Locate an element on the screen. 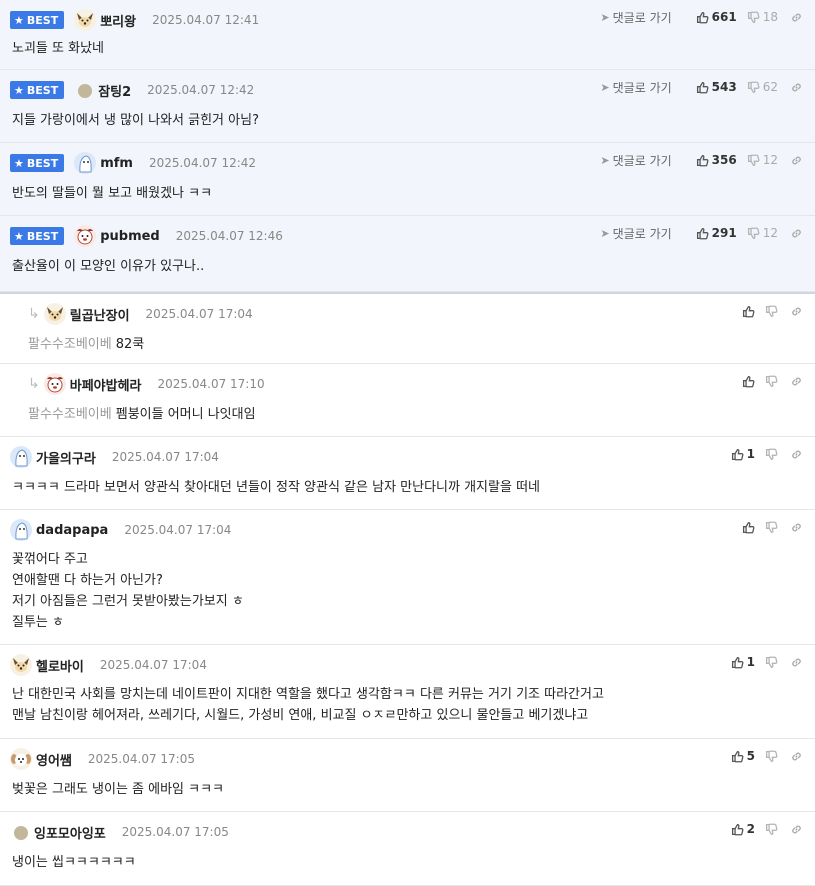 The width and height of the screenshot is (815, 886). upvote-button: 2 is located at coordinates (743, 829).